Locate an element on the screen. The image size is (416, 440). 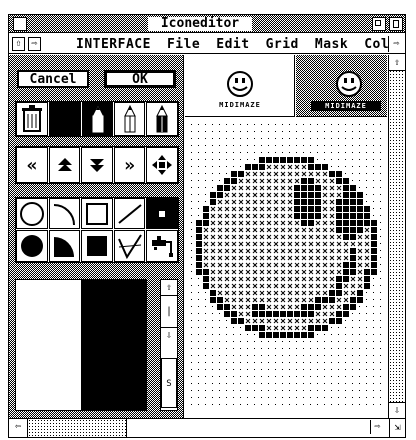
shift-right-icon: » is located at coordinates (129, 165).